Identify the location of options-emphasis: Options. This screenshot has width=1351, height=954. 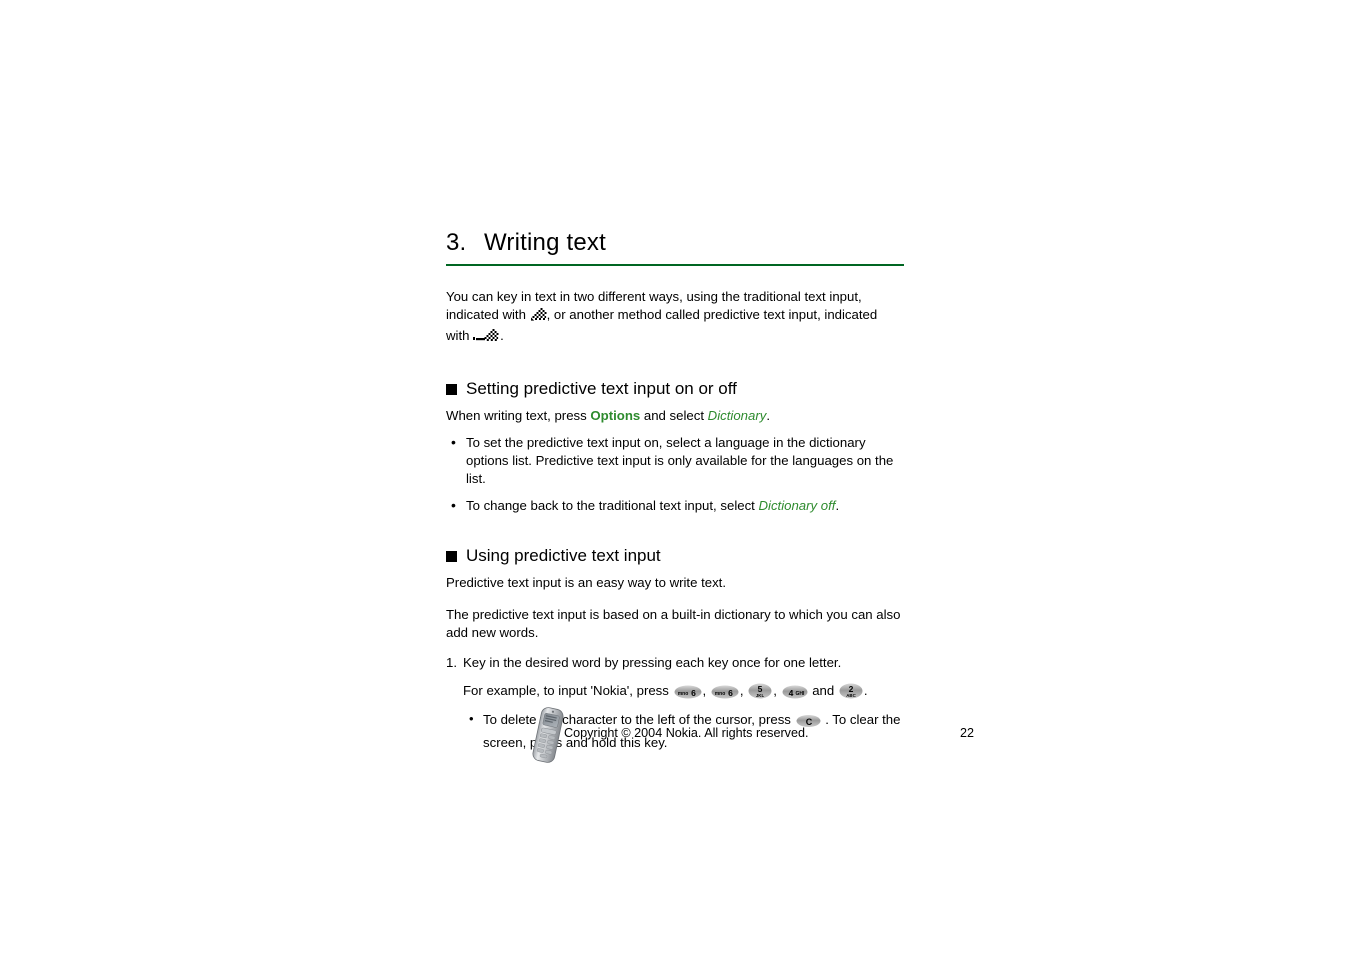
(615, 415).